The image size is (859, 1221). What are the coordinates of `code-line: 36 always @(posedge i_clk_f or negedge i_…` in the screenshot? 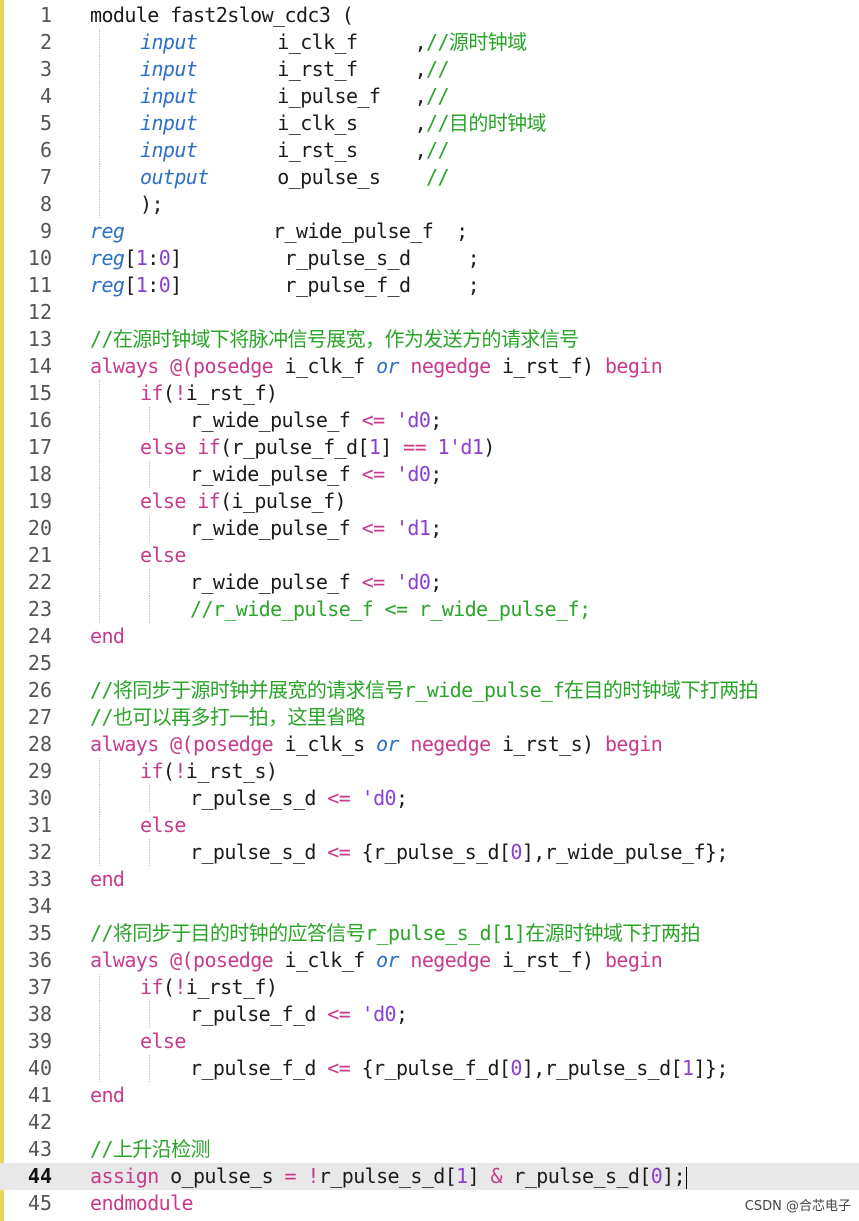 It's located at (429, 960).